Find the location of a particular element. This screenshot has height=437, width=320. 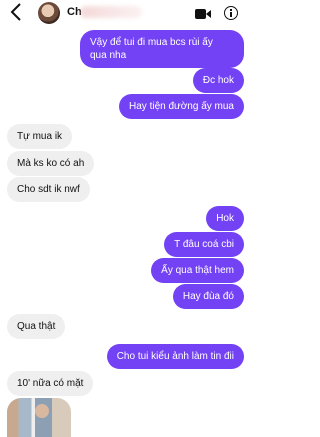

message-bubble-outgoing: T đâu coá cbi is located at coordinates (204, 244).